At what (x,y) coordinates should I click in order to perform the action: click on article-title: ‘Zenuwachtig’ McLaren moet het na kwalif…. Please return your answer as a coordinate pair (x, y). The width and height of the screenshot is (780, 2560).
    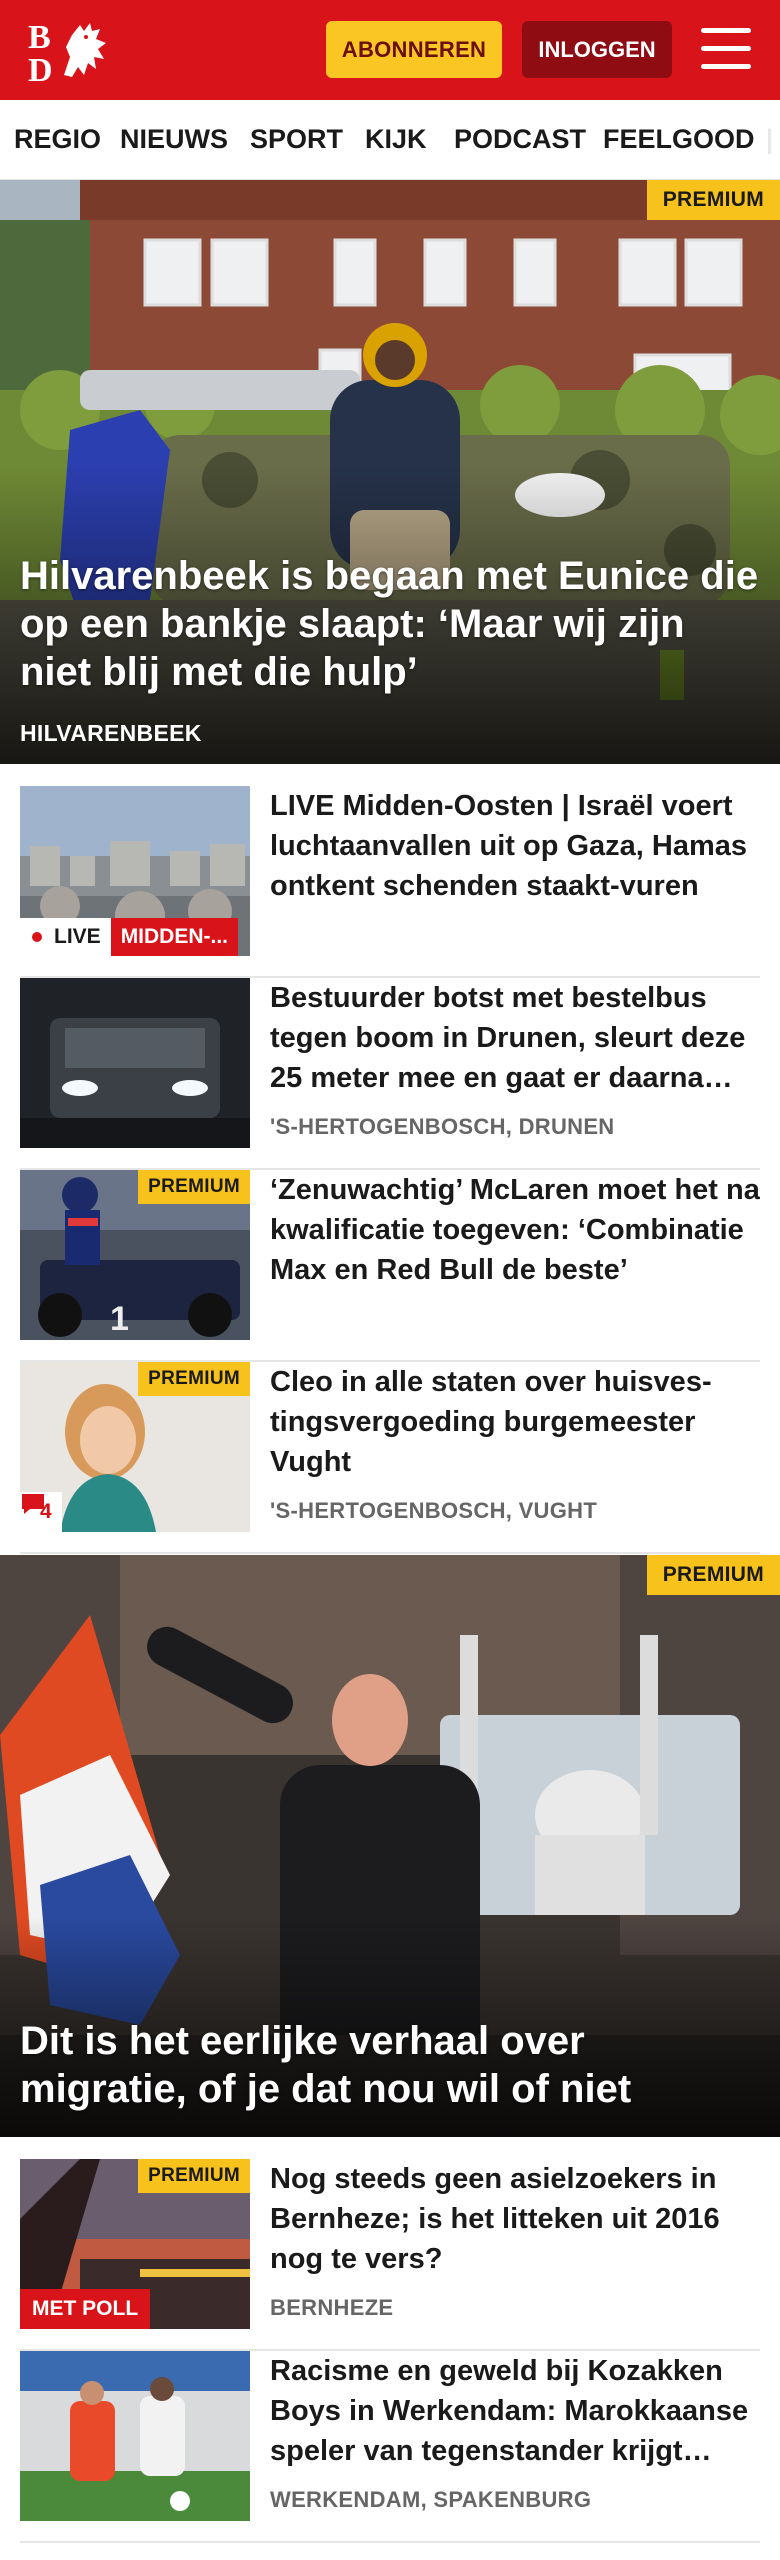
    Looking at the image, I should click on (515, 1230).